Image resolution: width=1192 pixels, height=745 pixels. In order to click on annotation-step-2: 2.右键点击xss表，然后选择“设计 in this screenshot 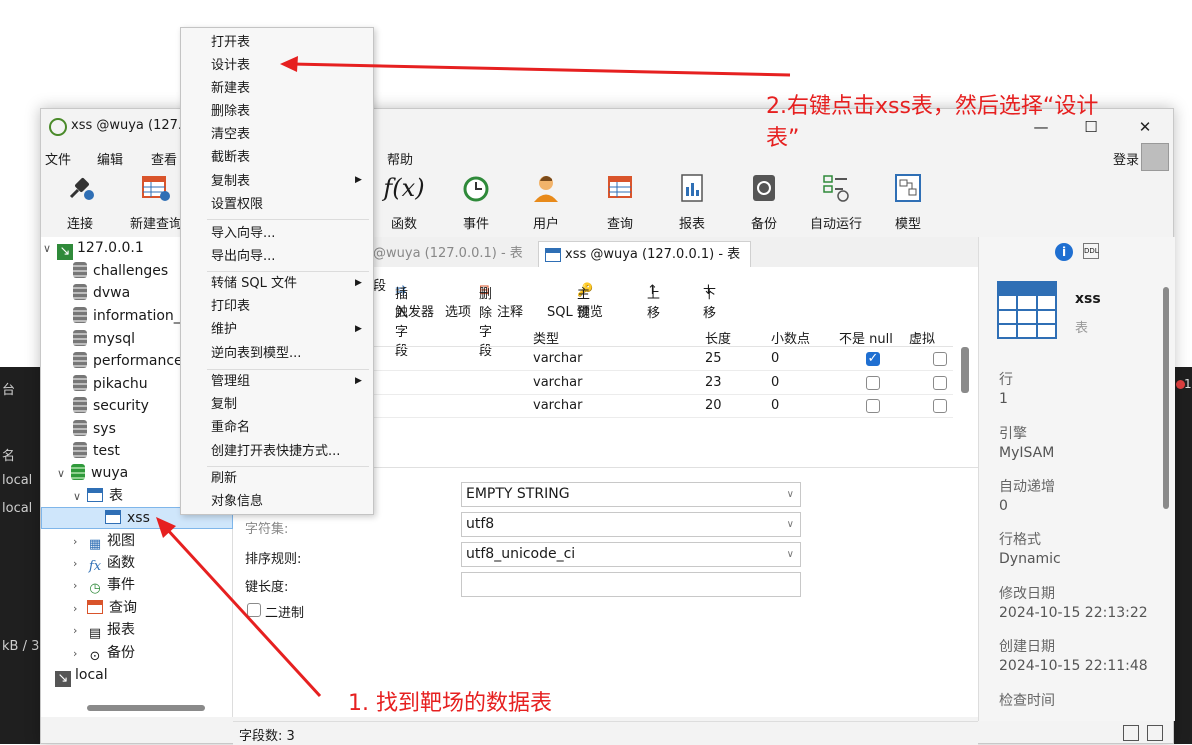, I will do `click(932, 106)`.